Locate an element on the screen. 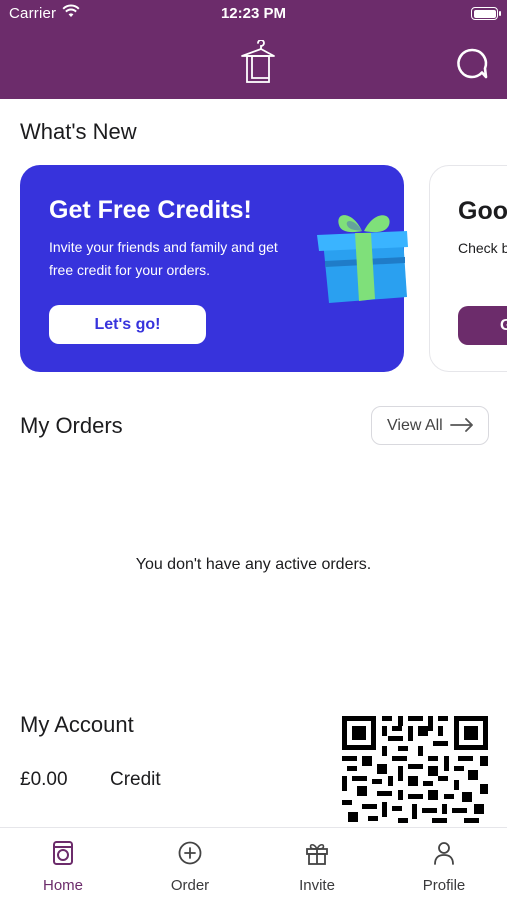 The image size is (507, 900). my-account-title: My Account is located at coordinates (77, 724).